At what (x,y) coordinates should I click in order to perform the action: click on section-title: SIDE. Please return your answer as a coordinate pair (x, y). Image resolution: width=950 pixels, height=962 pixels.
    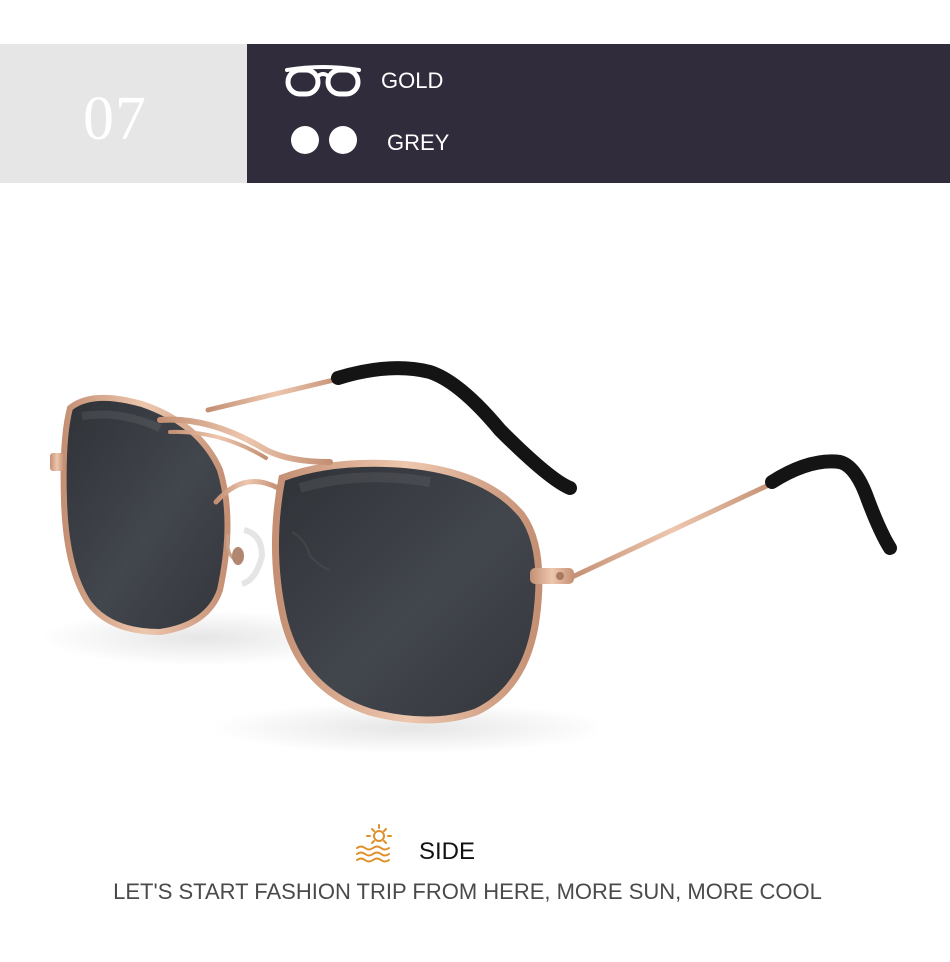
    Looking at the image, I should click on (447, 851).